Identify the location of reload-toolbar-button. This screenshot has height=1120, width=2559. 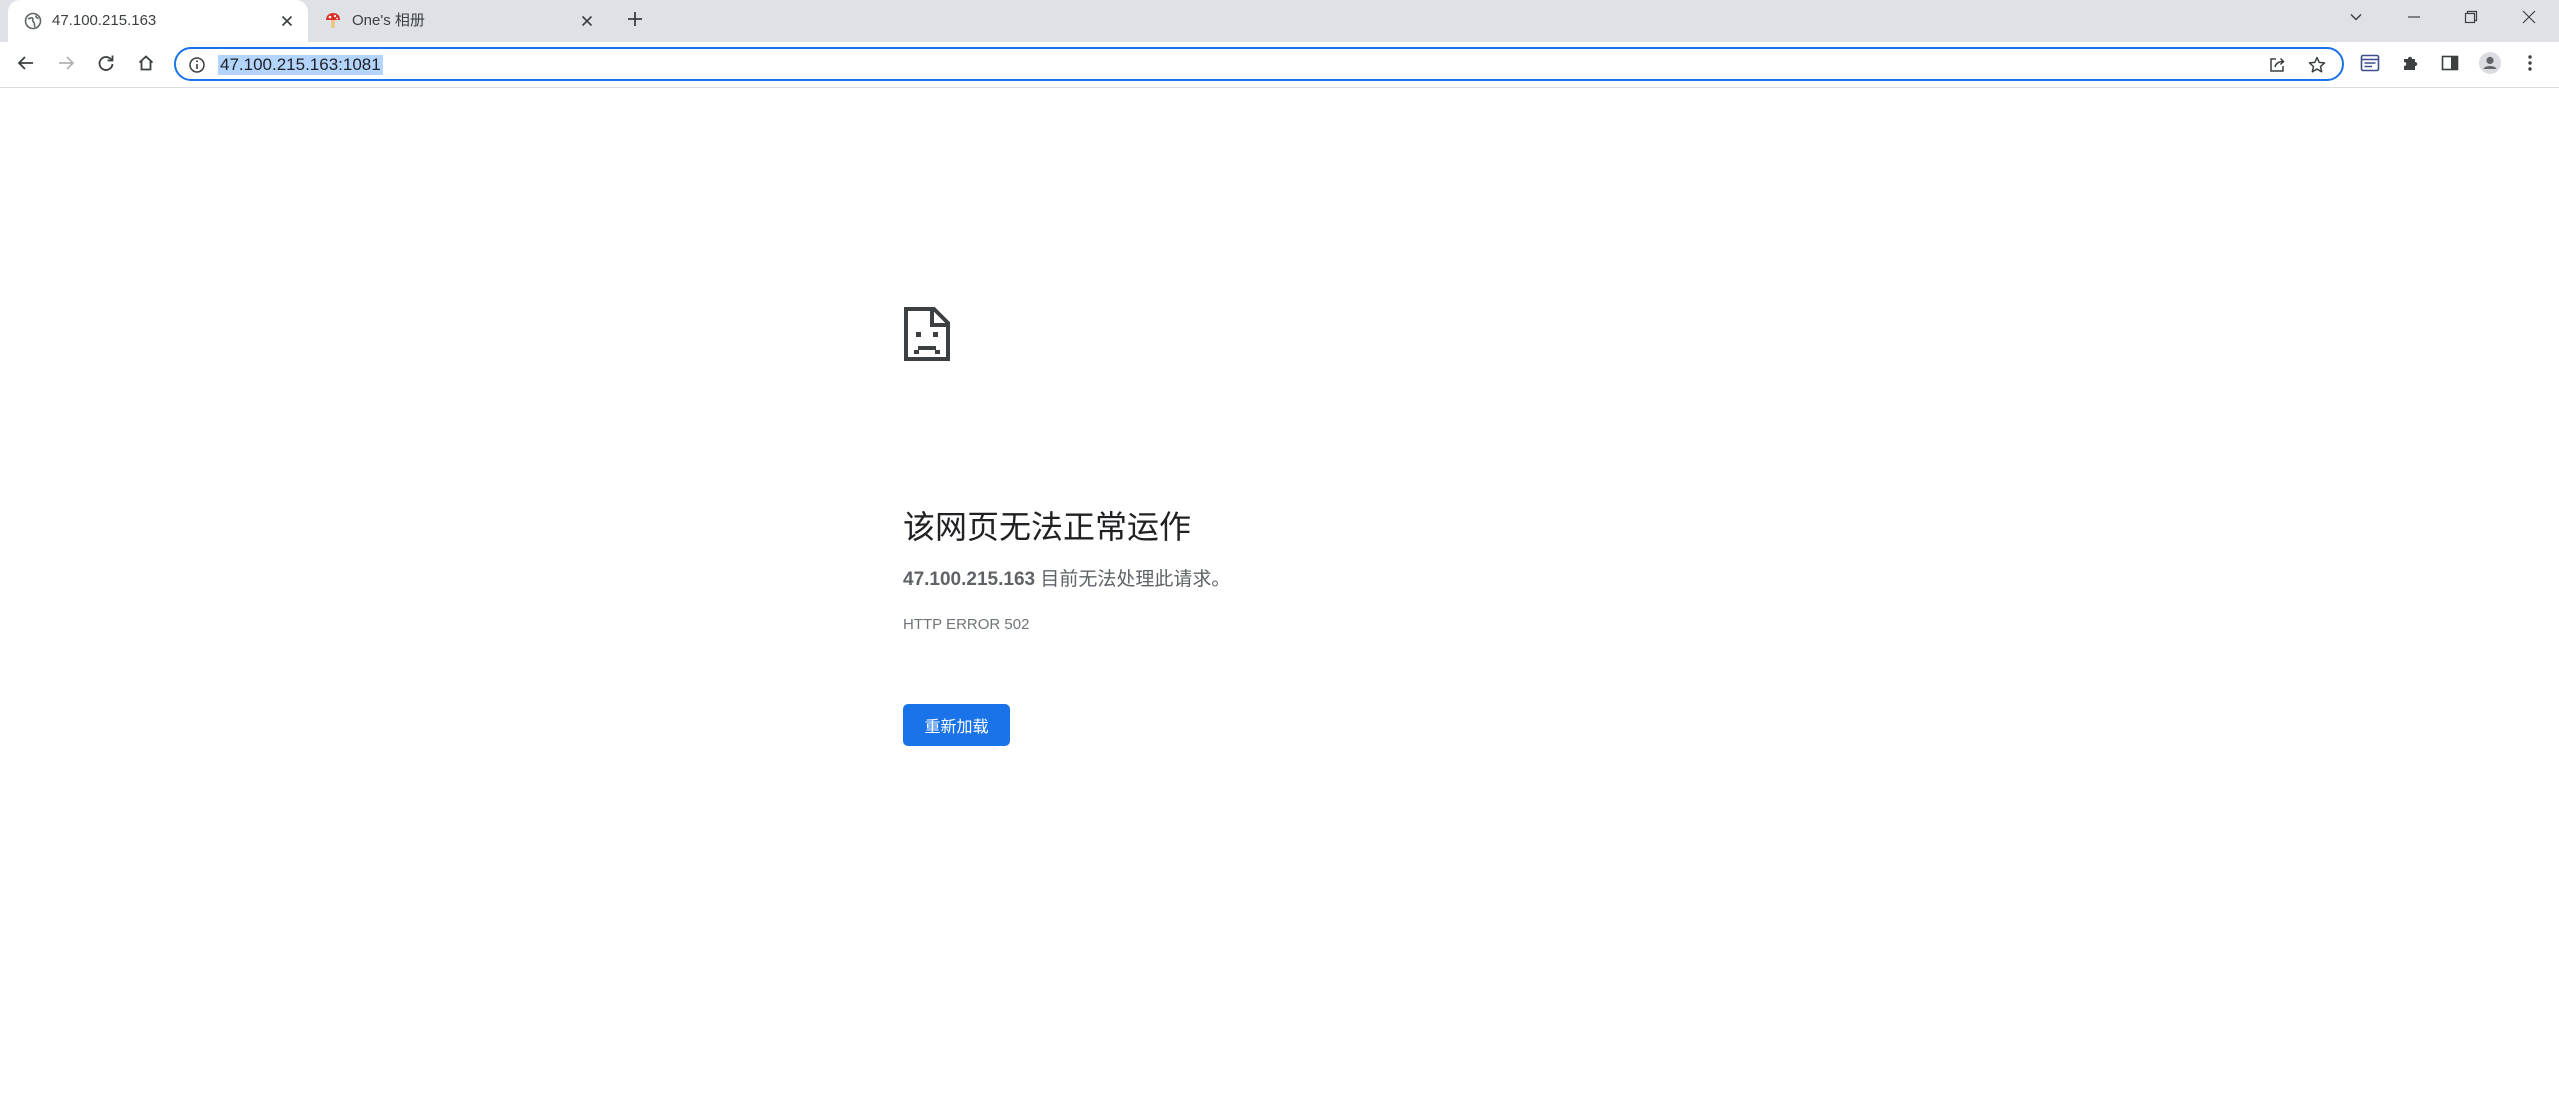
(106, 65).